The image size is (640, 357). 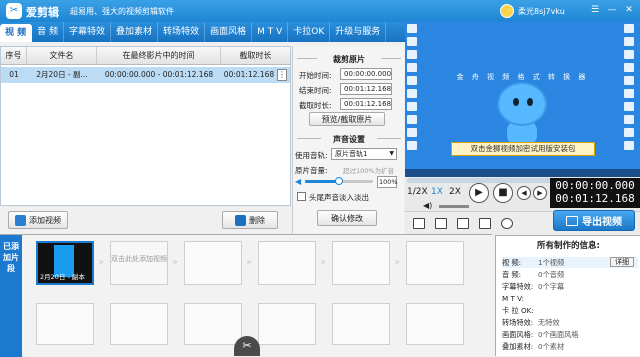 What do you see at coordinates (572, 220) in the screenshot?
I see `export-icon` at bounding box center [572, 220].